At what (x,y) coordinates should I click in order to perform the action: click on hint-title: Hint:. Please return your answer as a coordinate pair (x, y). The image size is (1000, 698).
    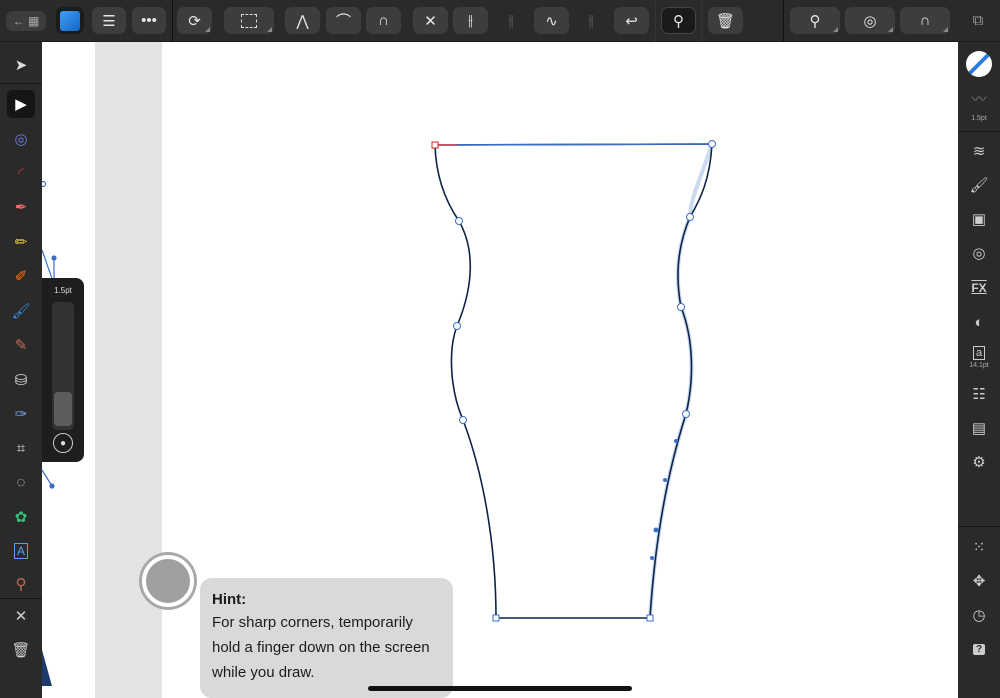
    Looking at the image, I should click on (229, 599).